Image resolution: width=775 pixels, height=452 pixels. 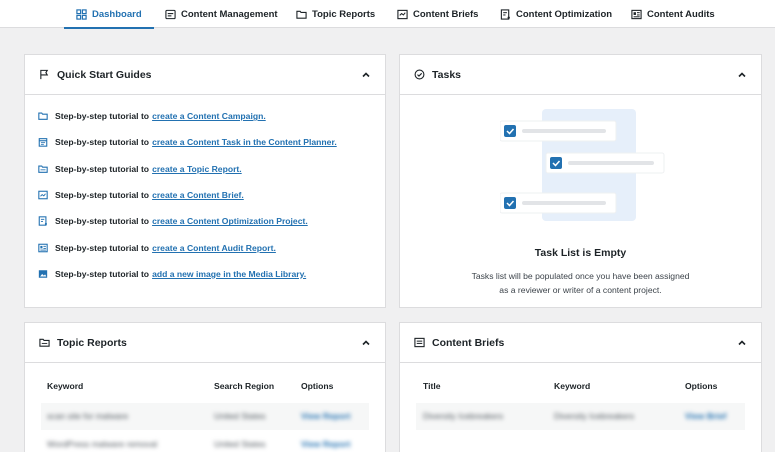 I want to click on panel-header: Topic Reports, so click(x=205, y=343).